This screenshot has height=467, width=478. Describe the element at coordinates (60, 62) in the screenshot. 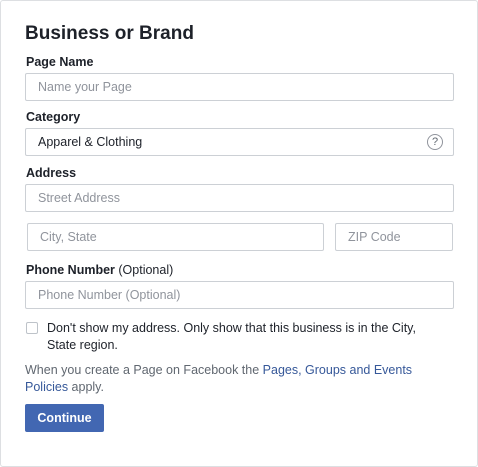

I see `page-name-label: Page Name` at that location.